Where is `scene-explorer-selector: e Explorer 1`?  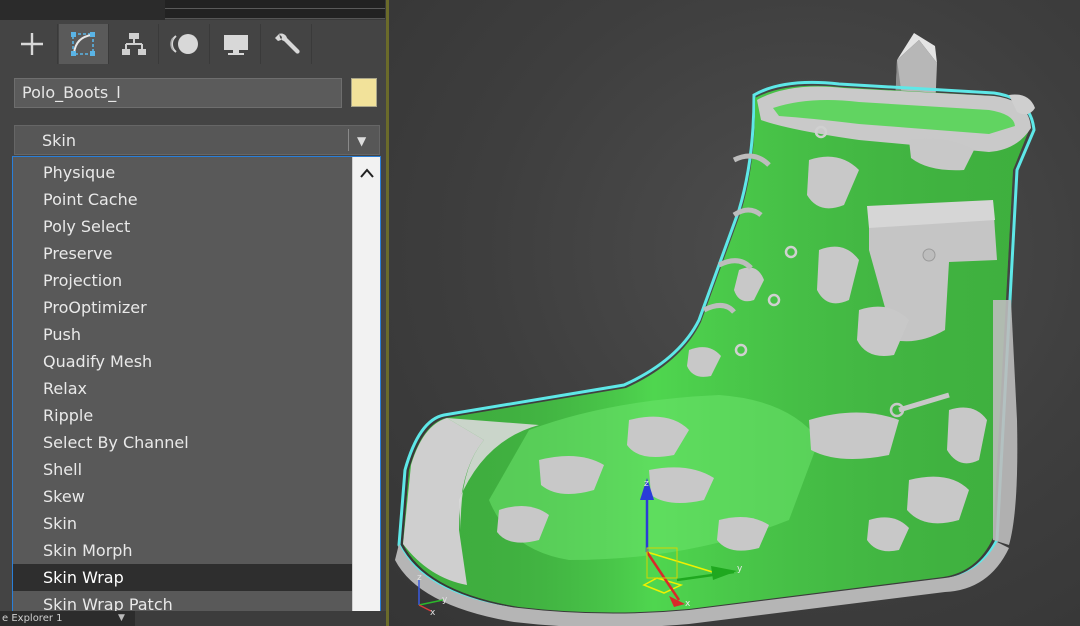 scene-explorer-selector: e Explorer 1 is located at coordinates (67, 618).